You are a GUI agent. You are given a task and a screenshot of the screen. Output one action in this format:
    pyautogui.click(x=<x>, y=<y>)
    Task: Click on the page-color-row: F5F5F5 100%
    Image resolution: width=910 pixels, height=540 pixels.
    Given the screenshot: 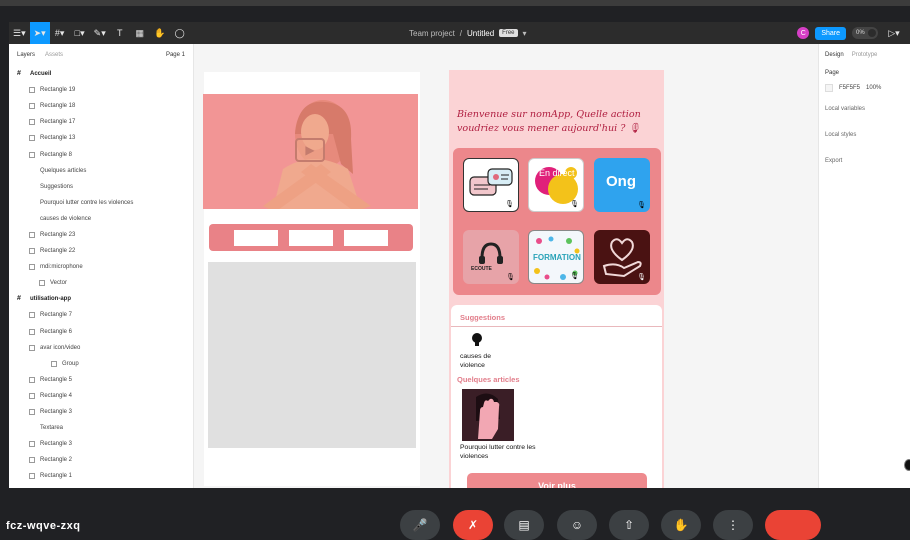 What is the action you would take?
    pyautogui.click(x=864, y=88)
    